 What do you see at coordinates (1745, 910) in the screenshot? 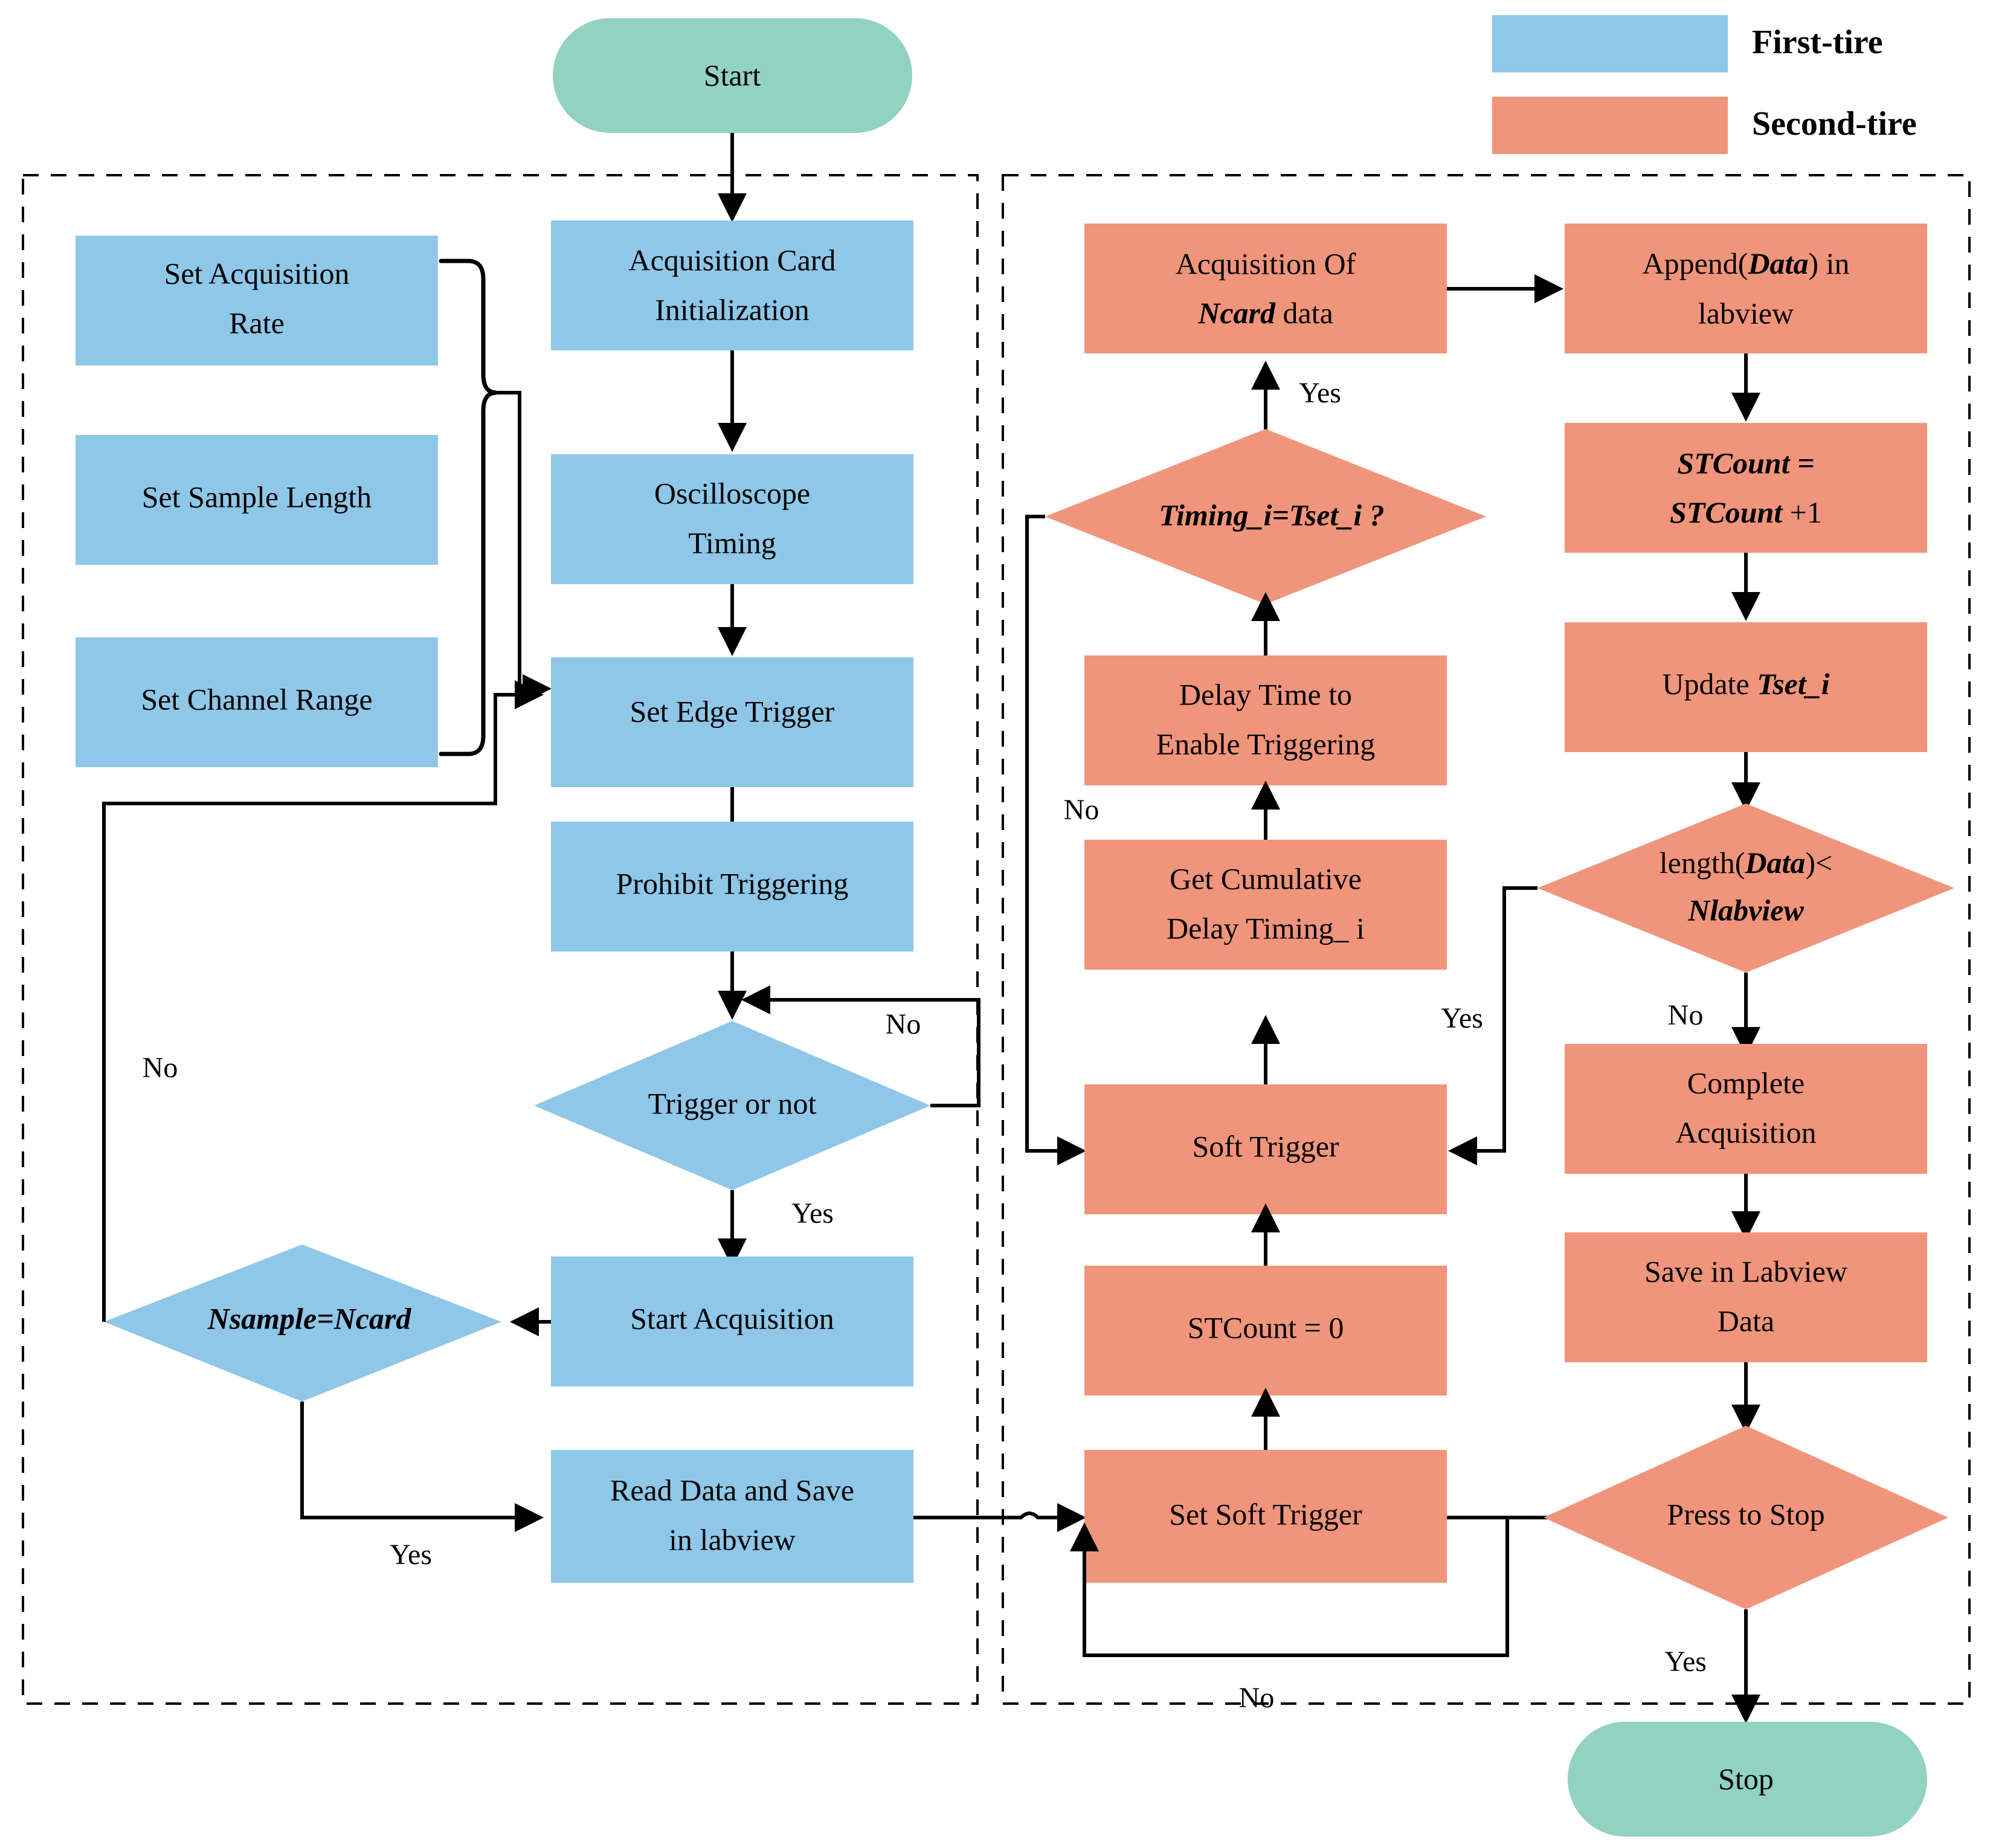
I see `node-length-line2: Nlabview` at bounding box center [1745, 910].